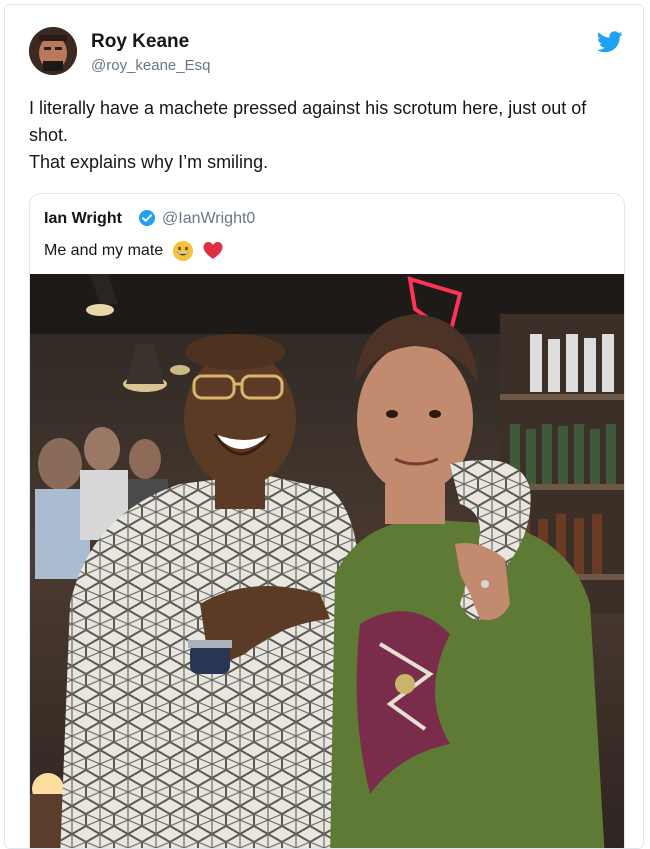 The image size is (650, 849). Describe the element at coordinates (53, 51) in the screenshot. I see `avatar` at that location.